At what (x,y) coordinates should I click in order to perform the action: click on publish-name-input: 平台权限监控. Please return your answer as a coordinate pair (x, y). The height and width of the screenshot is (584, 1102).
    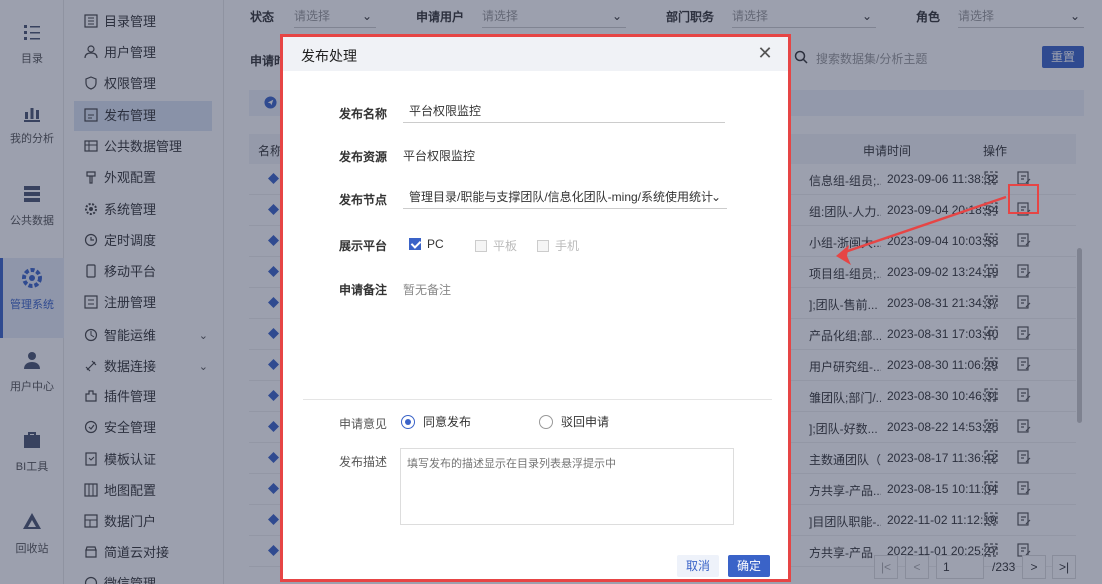
    Looking at the image, I should click on (564, 111).